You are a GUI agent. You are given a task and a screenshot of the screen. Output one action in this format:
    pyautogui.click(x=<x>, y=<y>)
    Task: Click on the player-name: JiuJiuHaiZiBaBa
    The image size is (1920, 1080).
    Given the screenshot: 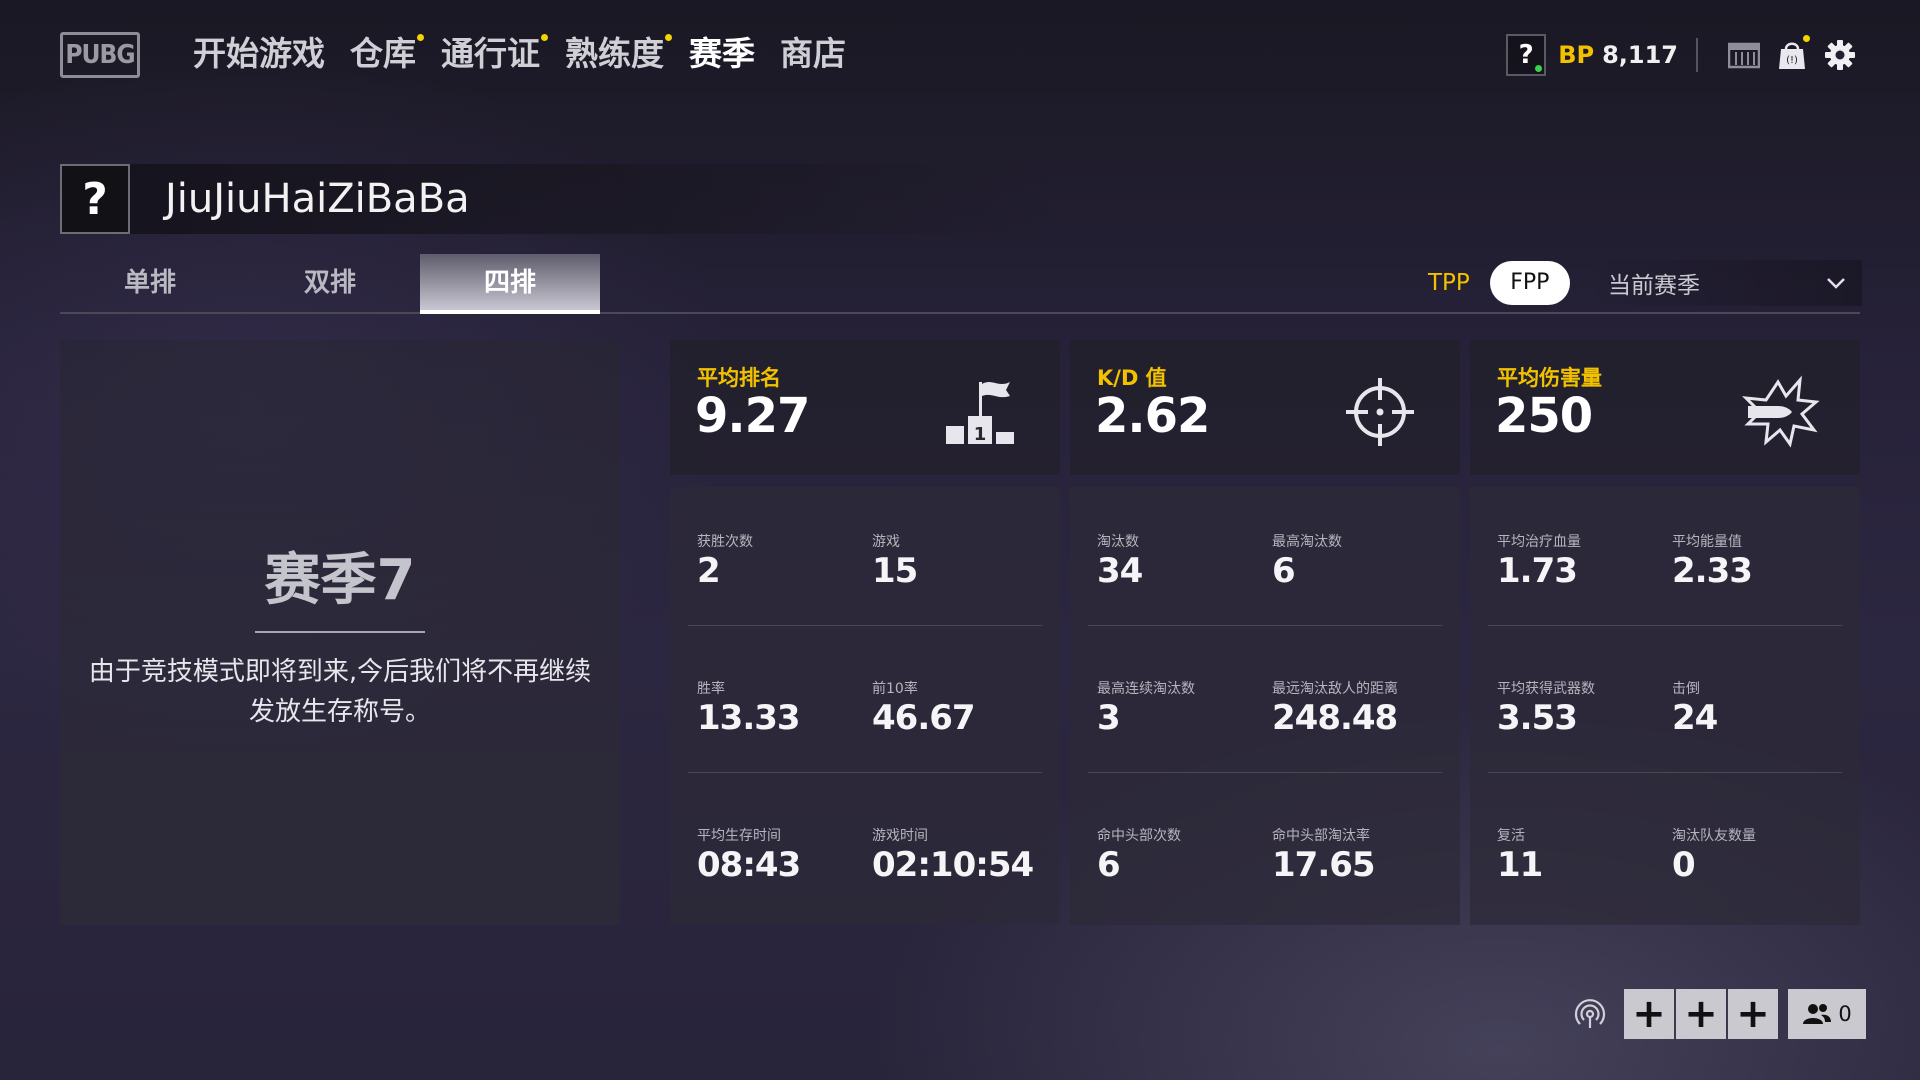 What is the action you would take?
    pyautogui.click(x=317, y=199)
    